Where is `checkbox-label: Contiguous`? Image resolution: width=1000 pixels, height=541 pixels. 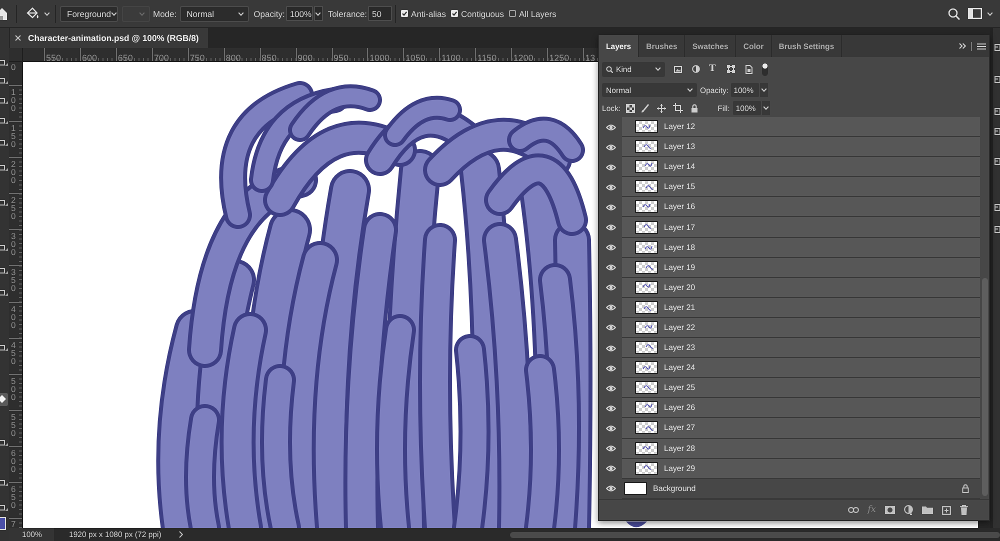 checkbox-label: Contiguous is located at coordinates (482, 13).